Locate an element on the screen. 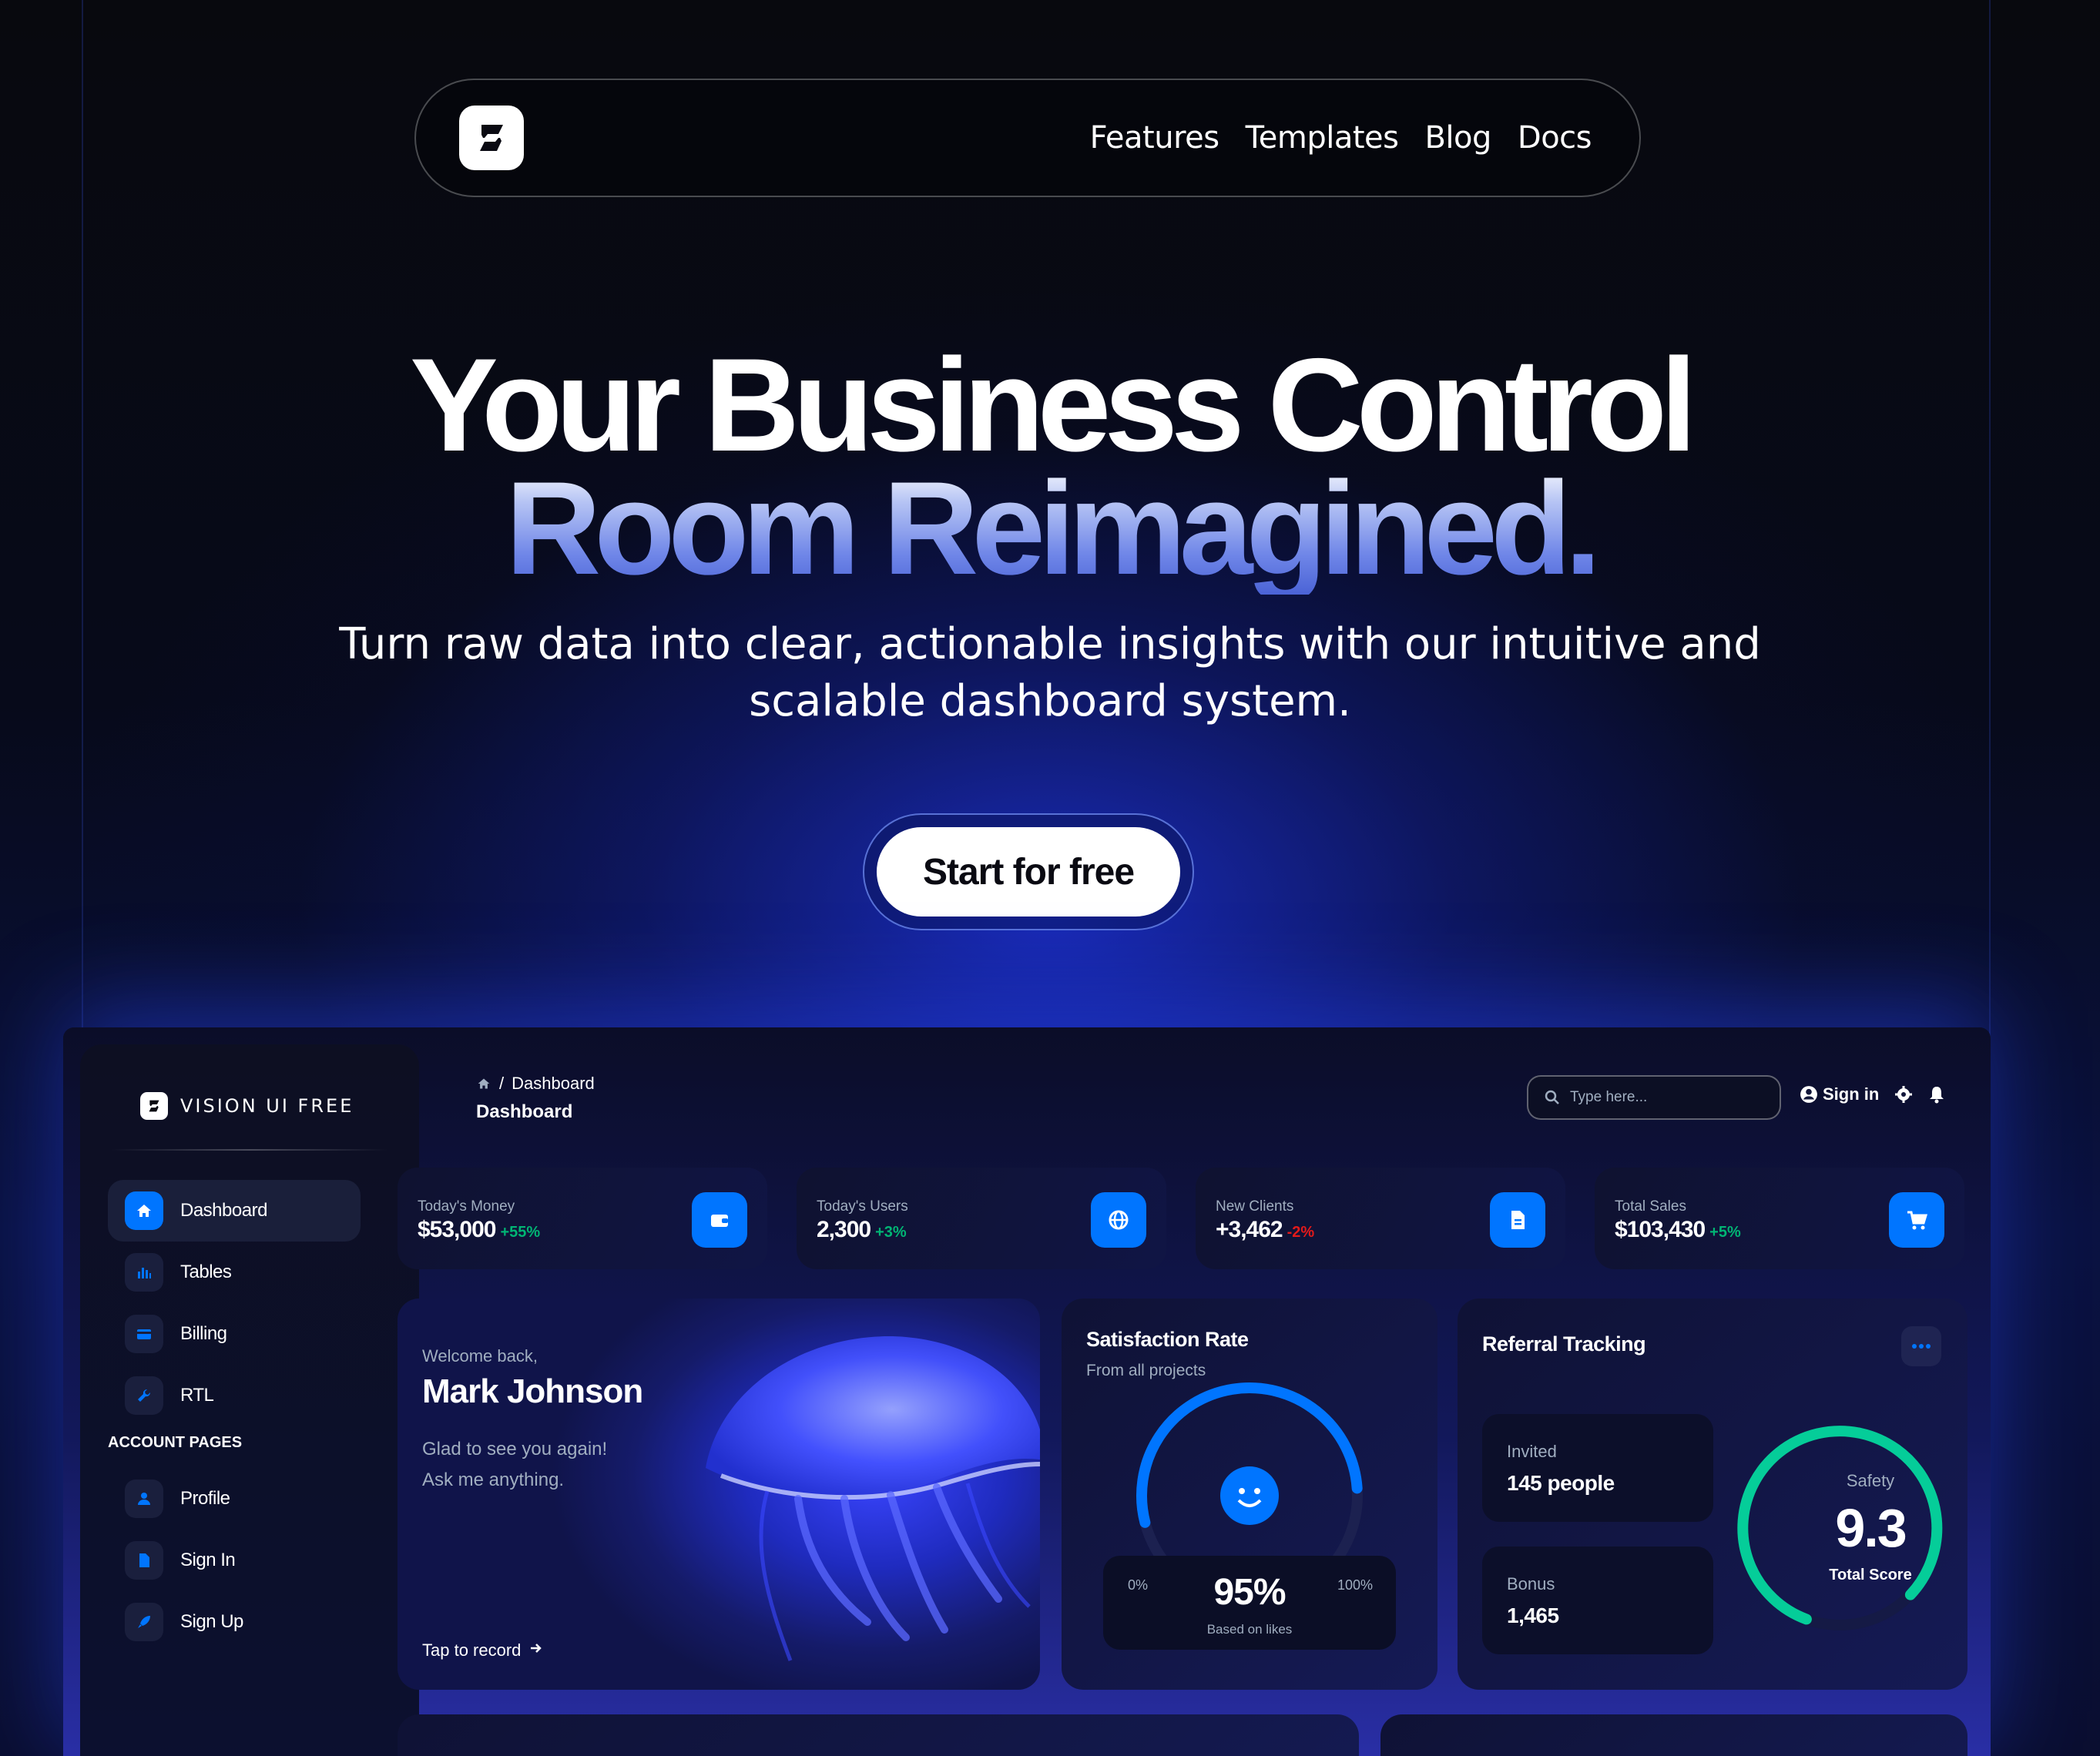 The image size is (2100, 1756). nav-links: Features Templates Blog Docs is located at coordinates (1341, 138).